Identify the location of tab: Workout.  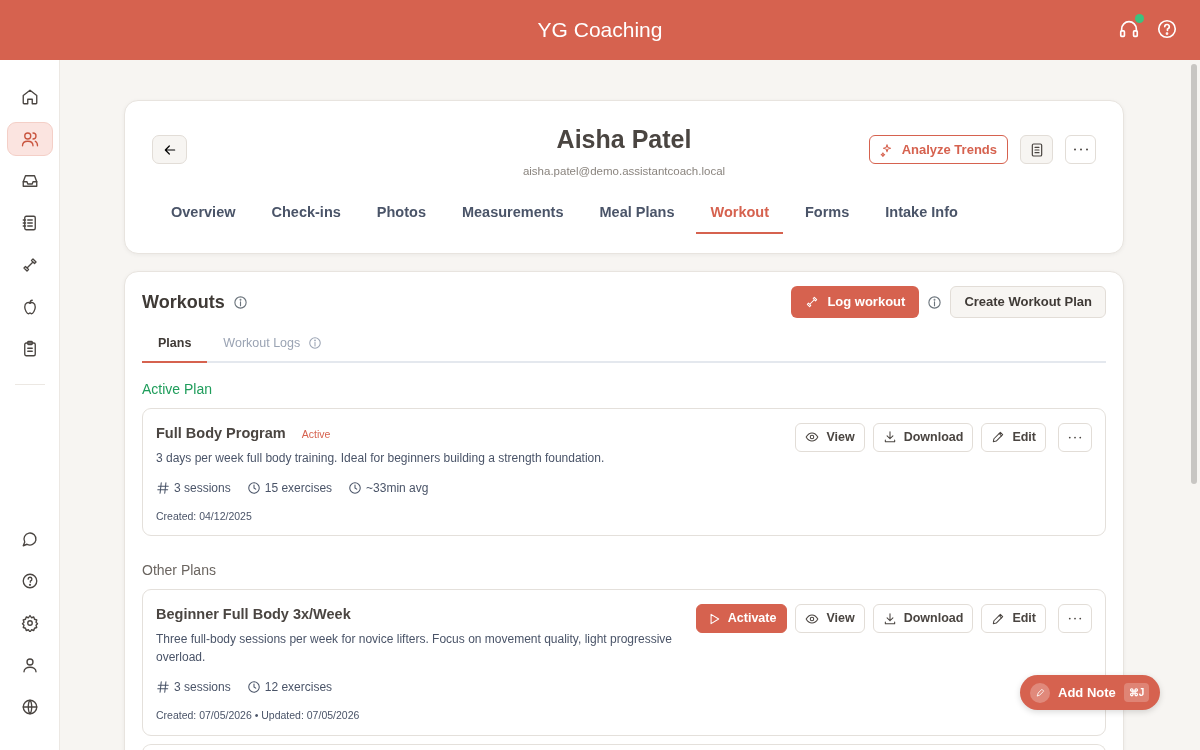
(739, 214).